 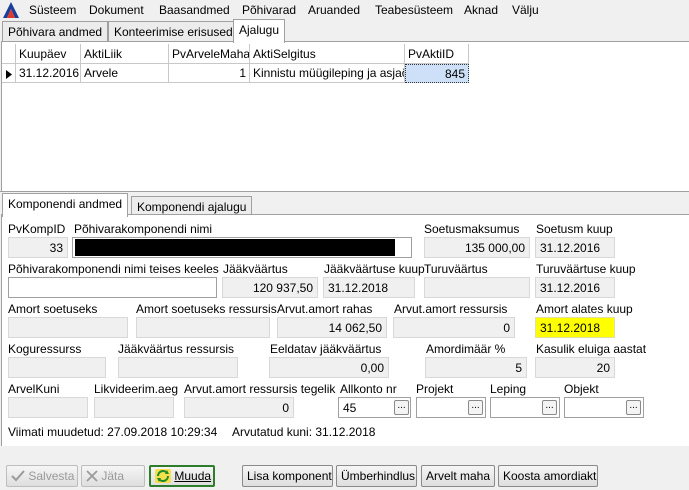 I want to click on label-amort-soetuseks: Amort soetuseks, so click(x=53, y=309).